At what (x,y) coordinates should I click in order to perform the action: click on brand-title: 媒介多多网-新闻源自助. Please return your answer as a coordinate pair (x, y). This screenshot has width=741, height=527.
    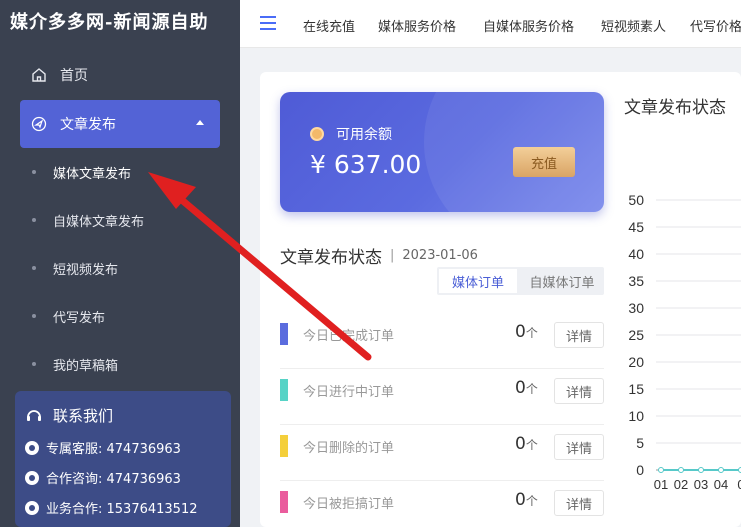
    Looking at the image, I should click on (109, 22).